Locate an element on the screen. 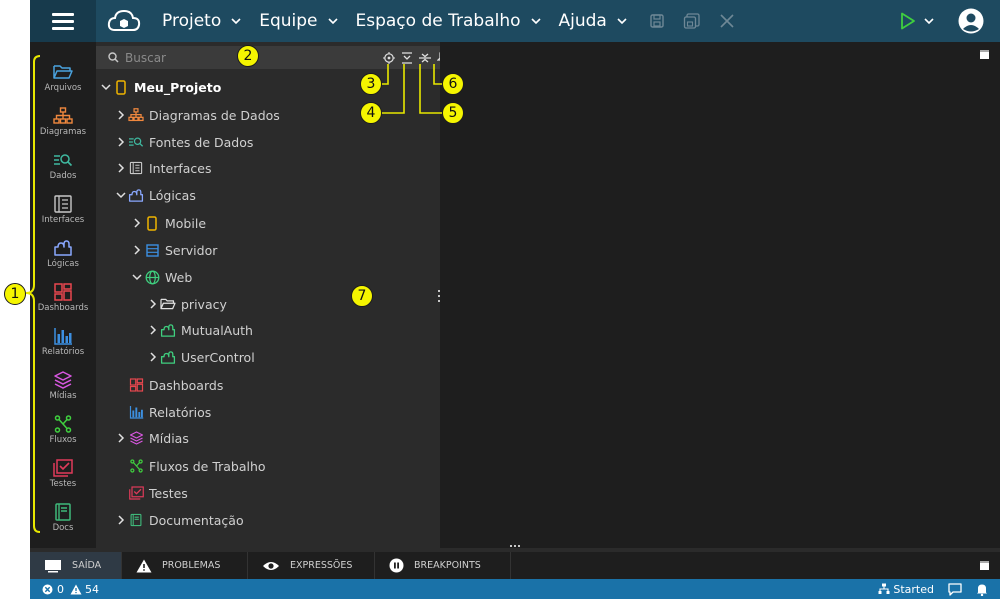 The height and width of the screenshot is (599, 1000). search-input is located at coordinates (185, 57).